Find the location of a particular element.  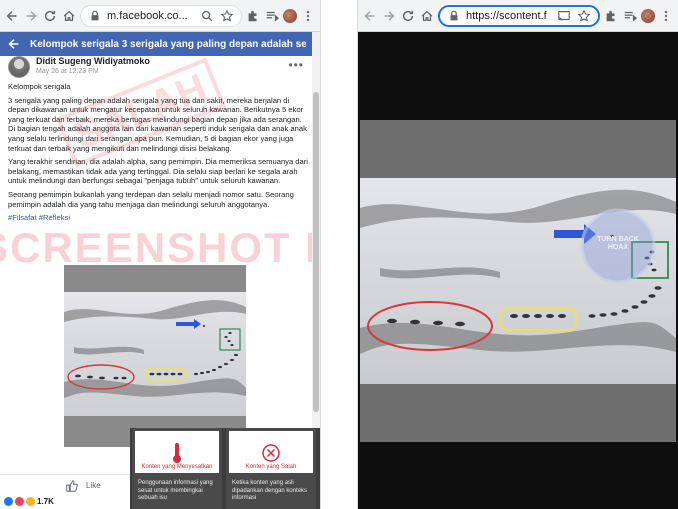

cast-icon is located at coordinates (564, 16).